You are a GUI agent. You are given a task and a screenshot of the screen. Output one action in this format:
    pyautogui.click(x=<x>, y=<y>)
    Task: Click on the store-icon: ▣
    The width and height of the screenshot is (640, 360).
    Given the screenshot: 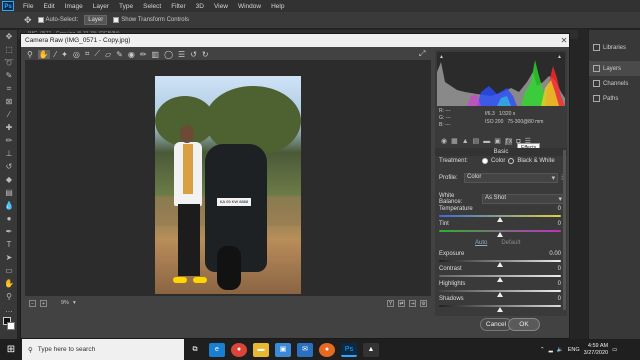 What is the action you would take?
    pyautogui.click(x=283, y=349)
    